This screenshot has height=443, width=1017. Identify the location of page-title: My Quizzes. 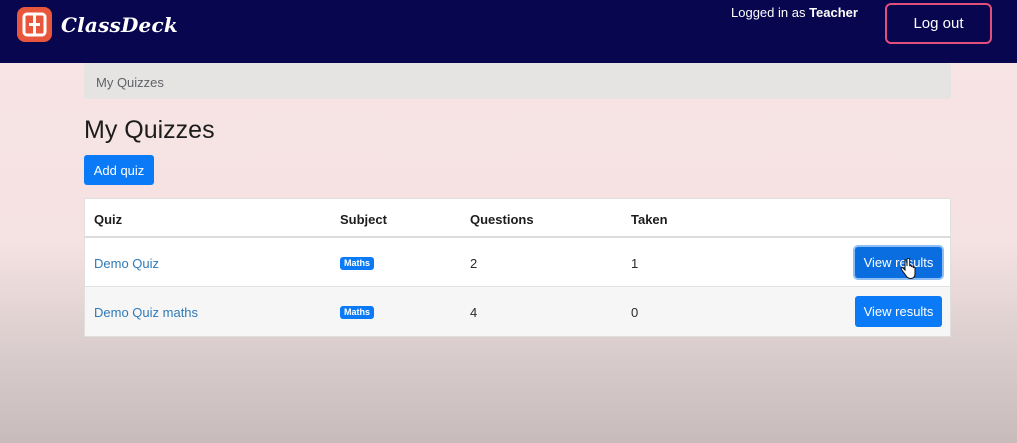
(149, 130).